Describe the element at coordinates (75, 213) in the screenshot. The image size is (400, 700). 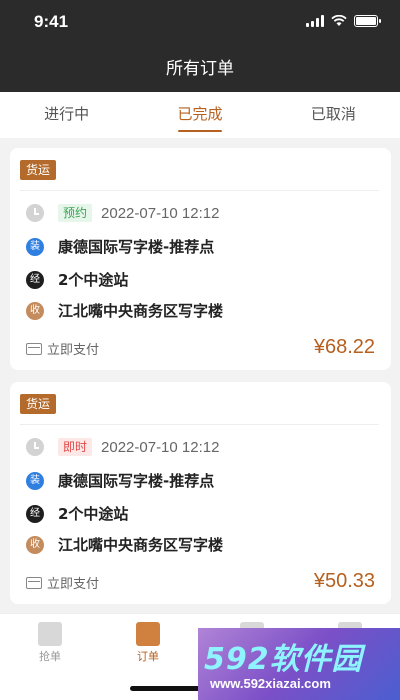
I see `schedule-badge: 预约` at that location.